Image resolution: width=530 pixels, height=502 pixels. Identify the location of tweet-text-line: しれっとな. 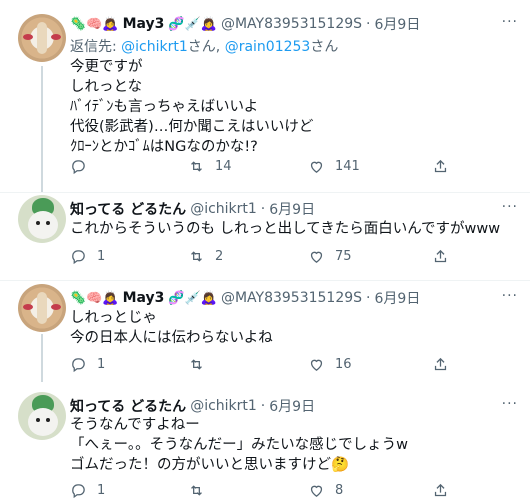
(106, 87).